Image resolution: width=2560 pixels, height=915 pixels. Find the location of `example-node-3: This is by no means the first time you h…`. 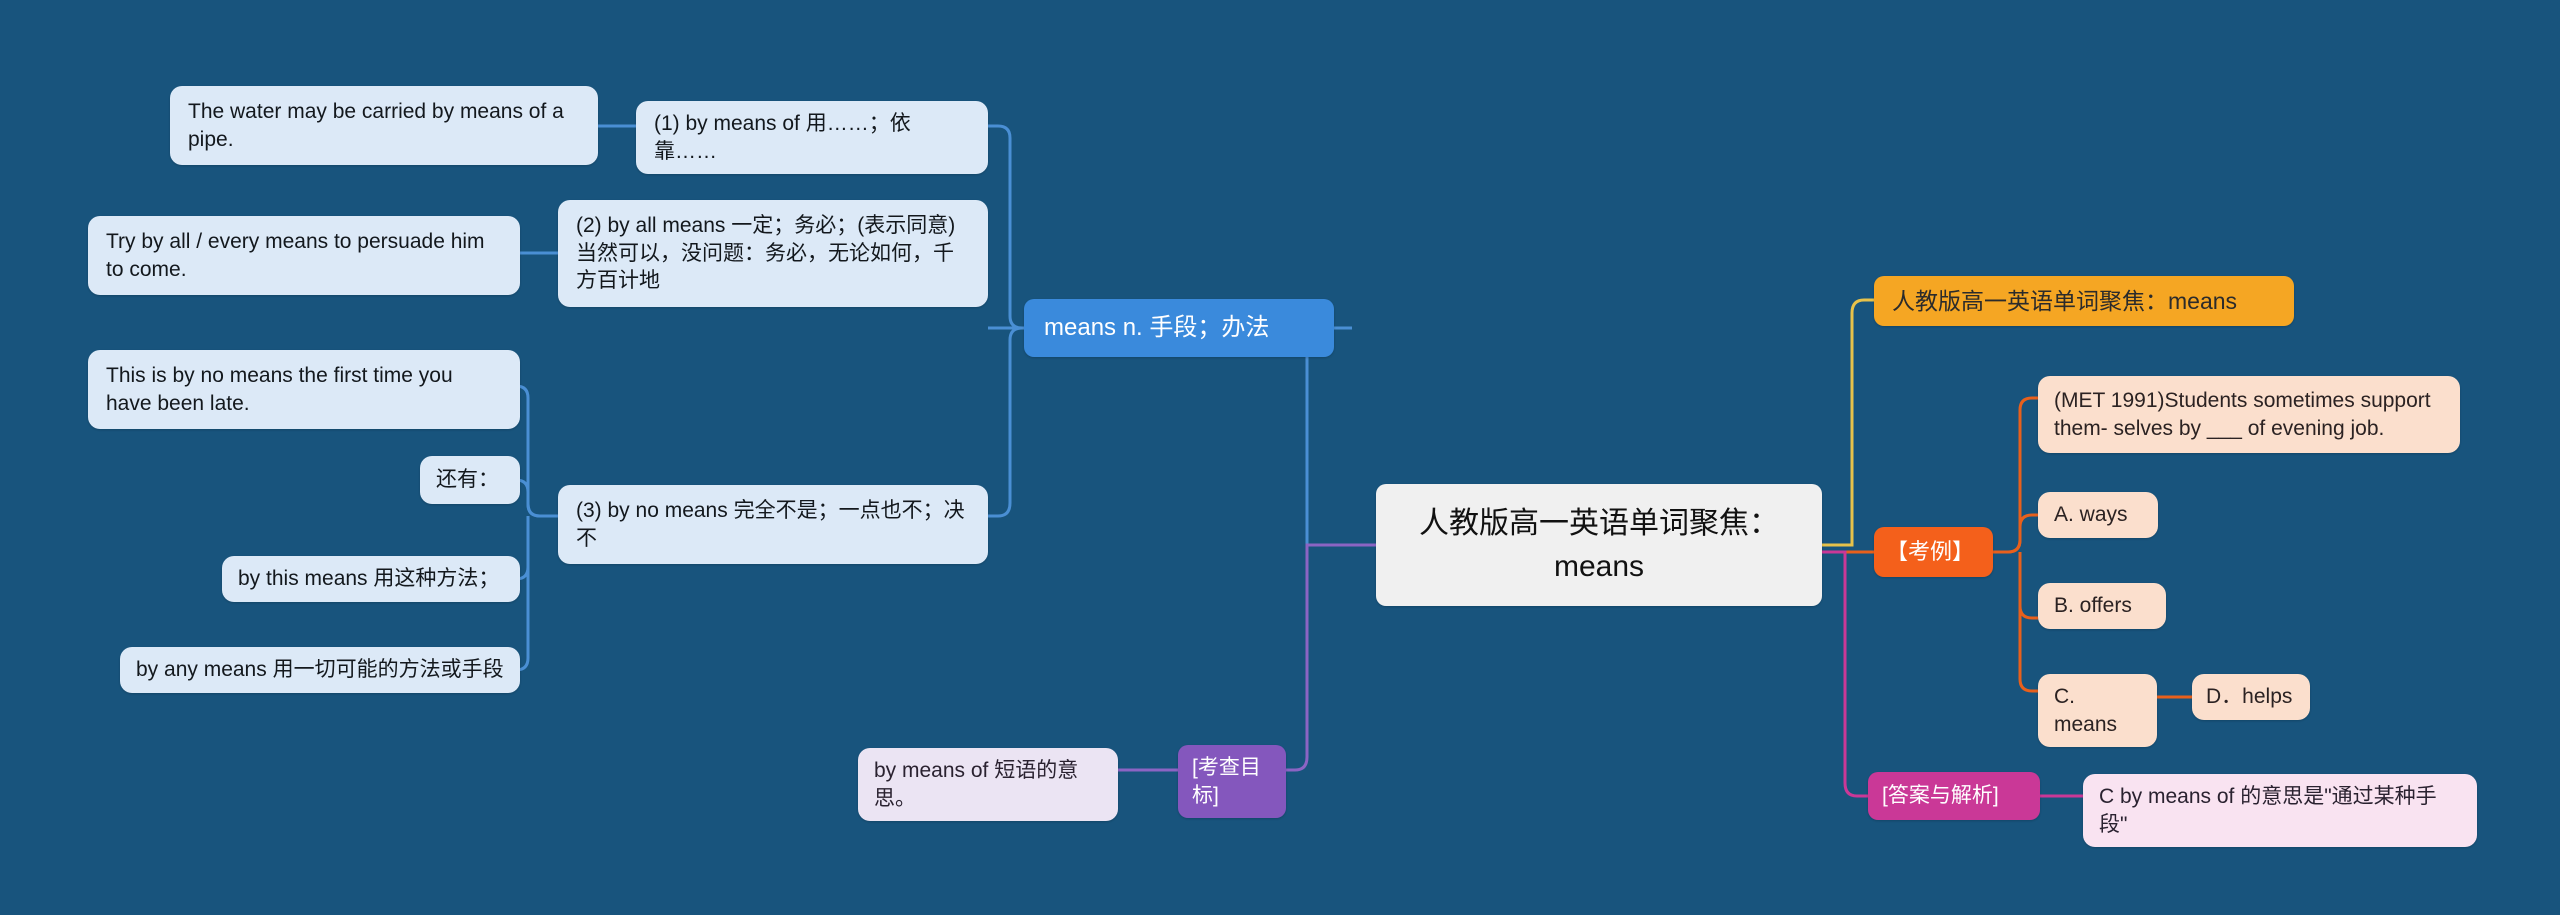

example-node-3: This is by no means the first time you h… is located at coordinates (304, 390).